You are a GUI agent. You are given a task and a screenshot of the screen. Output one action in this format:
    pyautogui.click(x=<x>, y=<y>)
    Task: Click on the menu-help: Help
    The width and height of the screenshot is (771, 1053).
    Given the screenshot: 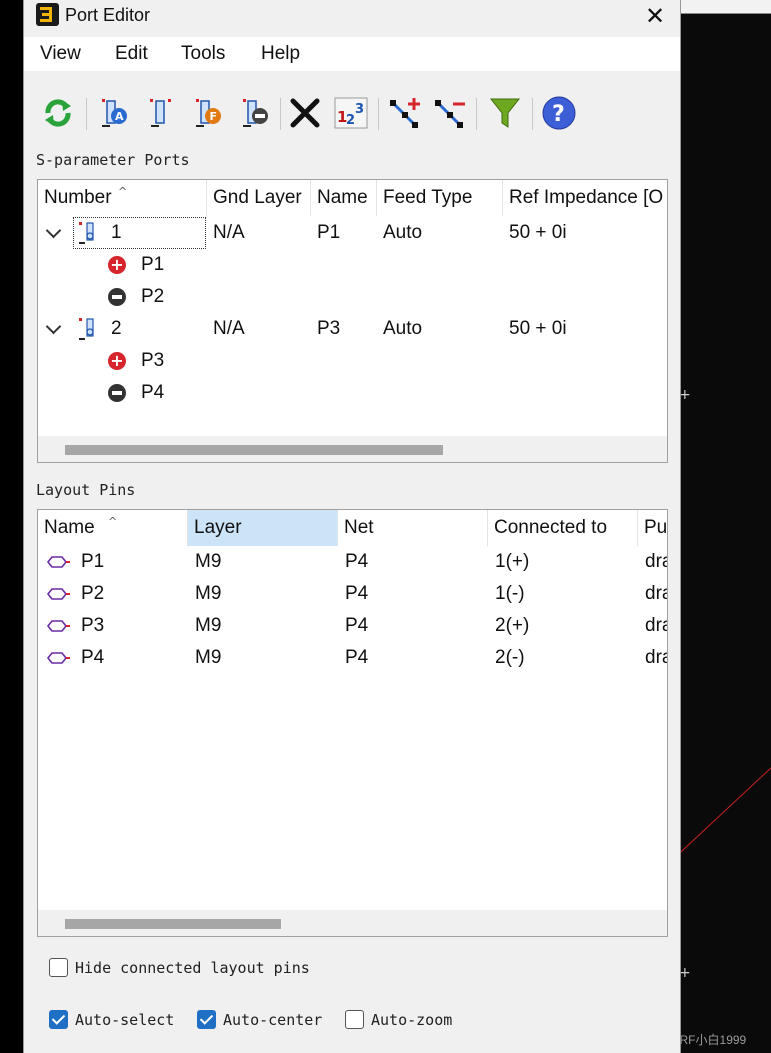 What is the action you would take?
    pyautogui.click(x=280, y=54)
    